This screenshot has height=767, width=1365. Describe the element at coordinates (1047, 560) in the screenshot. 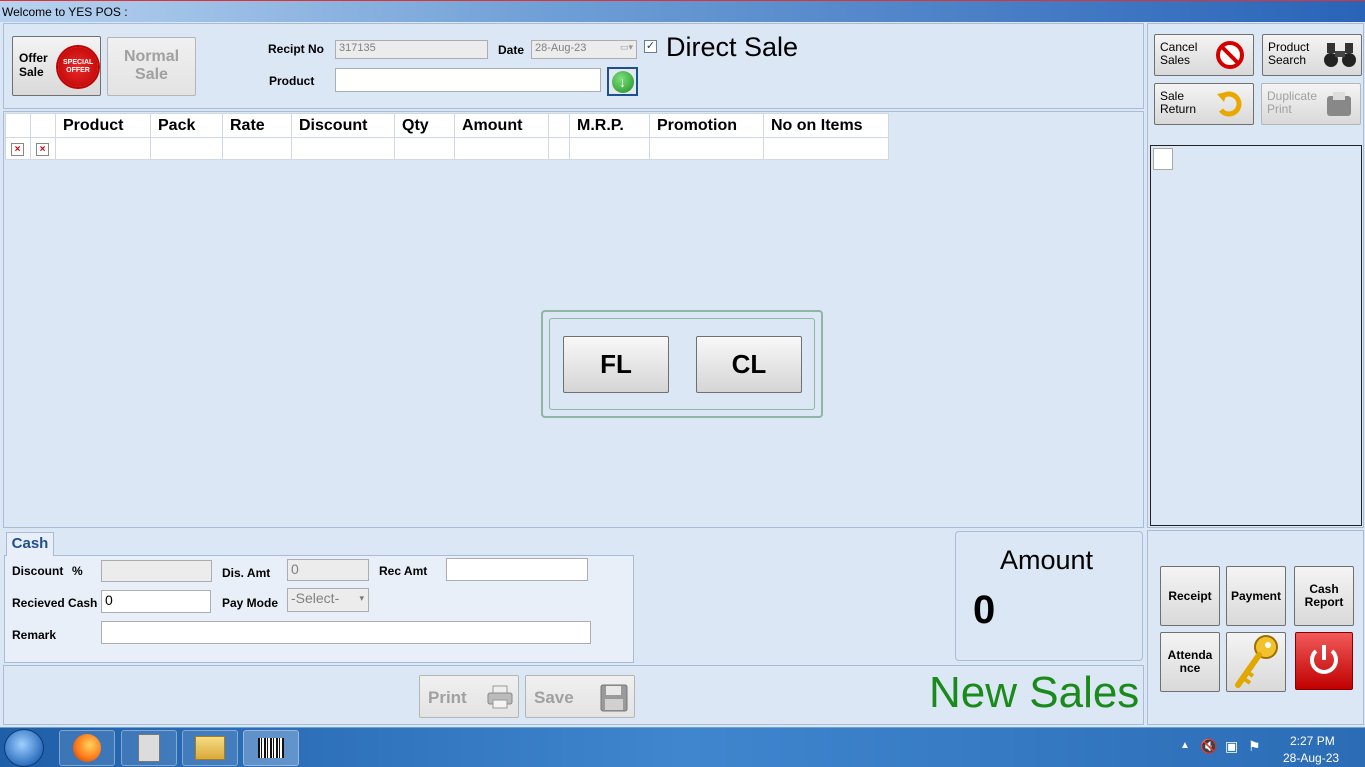

I see `amount-label: Amount` at that location.